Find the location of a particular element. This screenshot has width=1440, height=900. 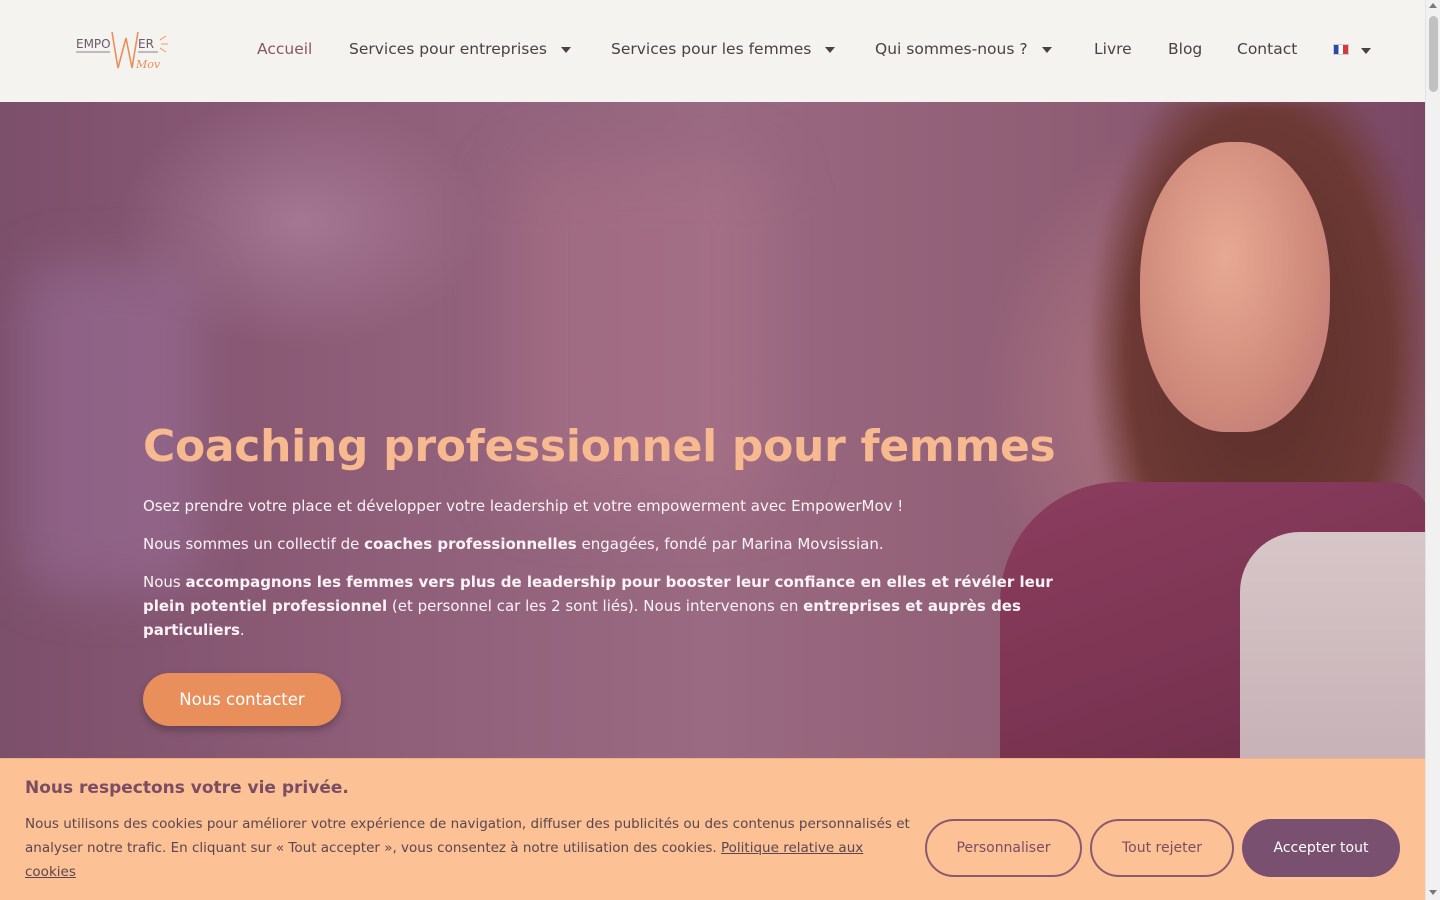

nav-label: Livre is located at coordinates (1113, 49).